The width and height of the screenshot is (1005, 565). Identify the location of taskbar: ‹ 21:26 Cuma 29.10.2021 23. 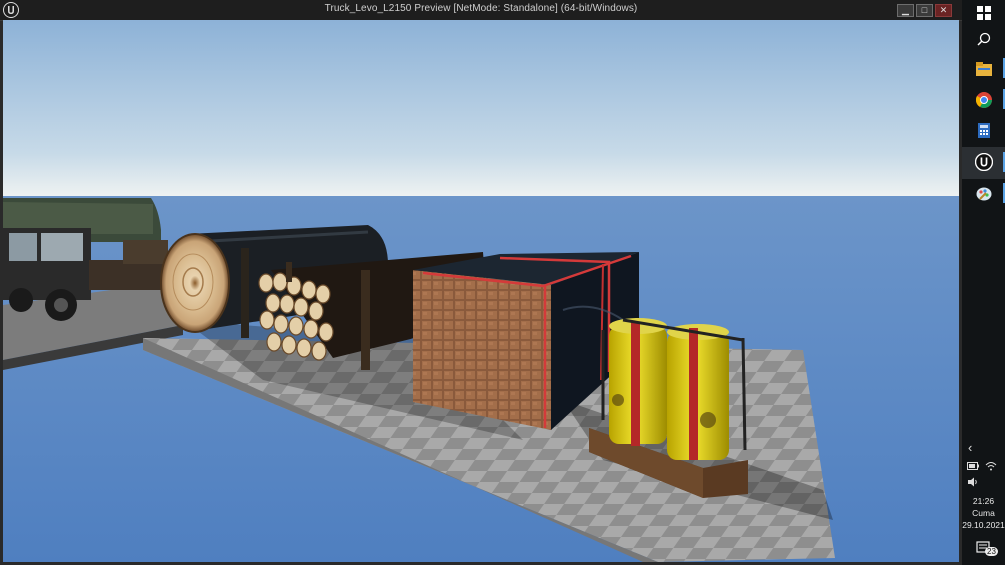
(983, 282).